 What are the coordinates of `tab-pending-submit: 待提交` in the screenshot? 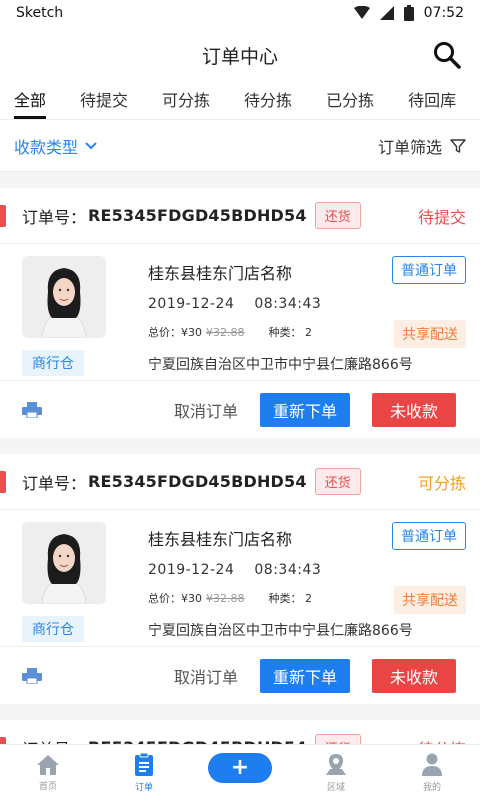 It's located at (104, 103).